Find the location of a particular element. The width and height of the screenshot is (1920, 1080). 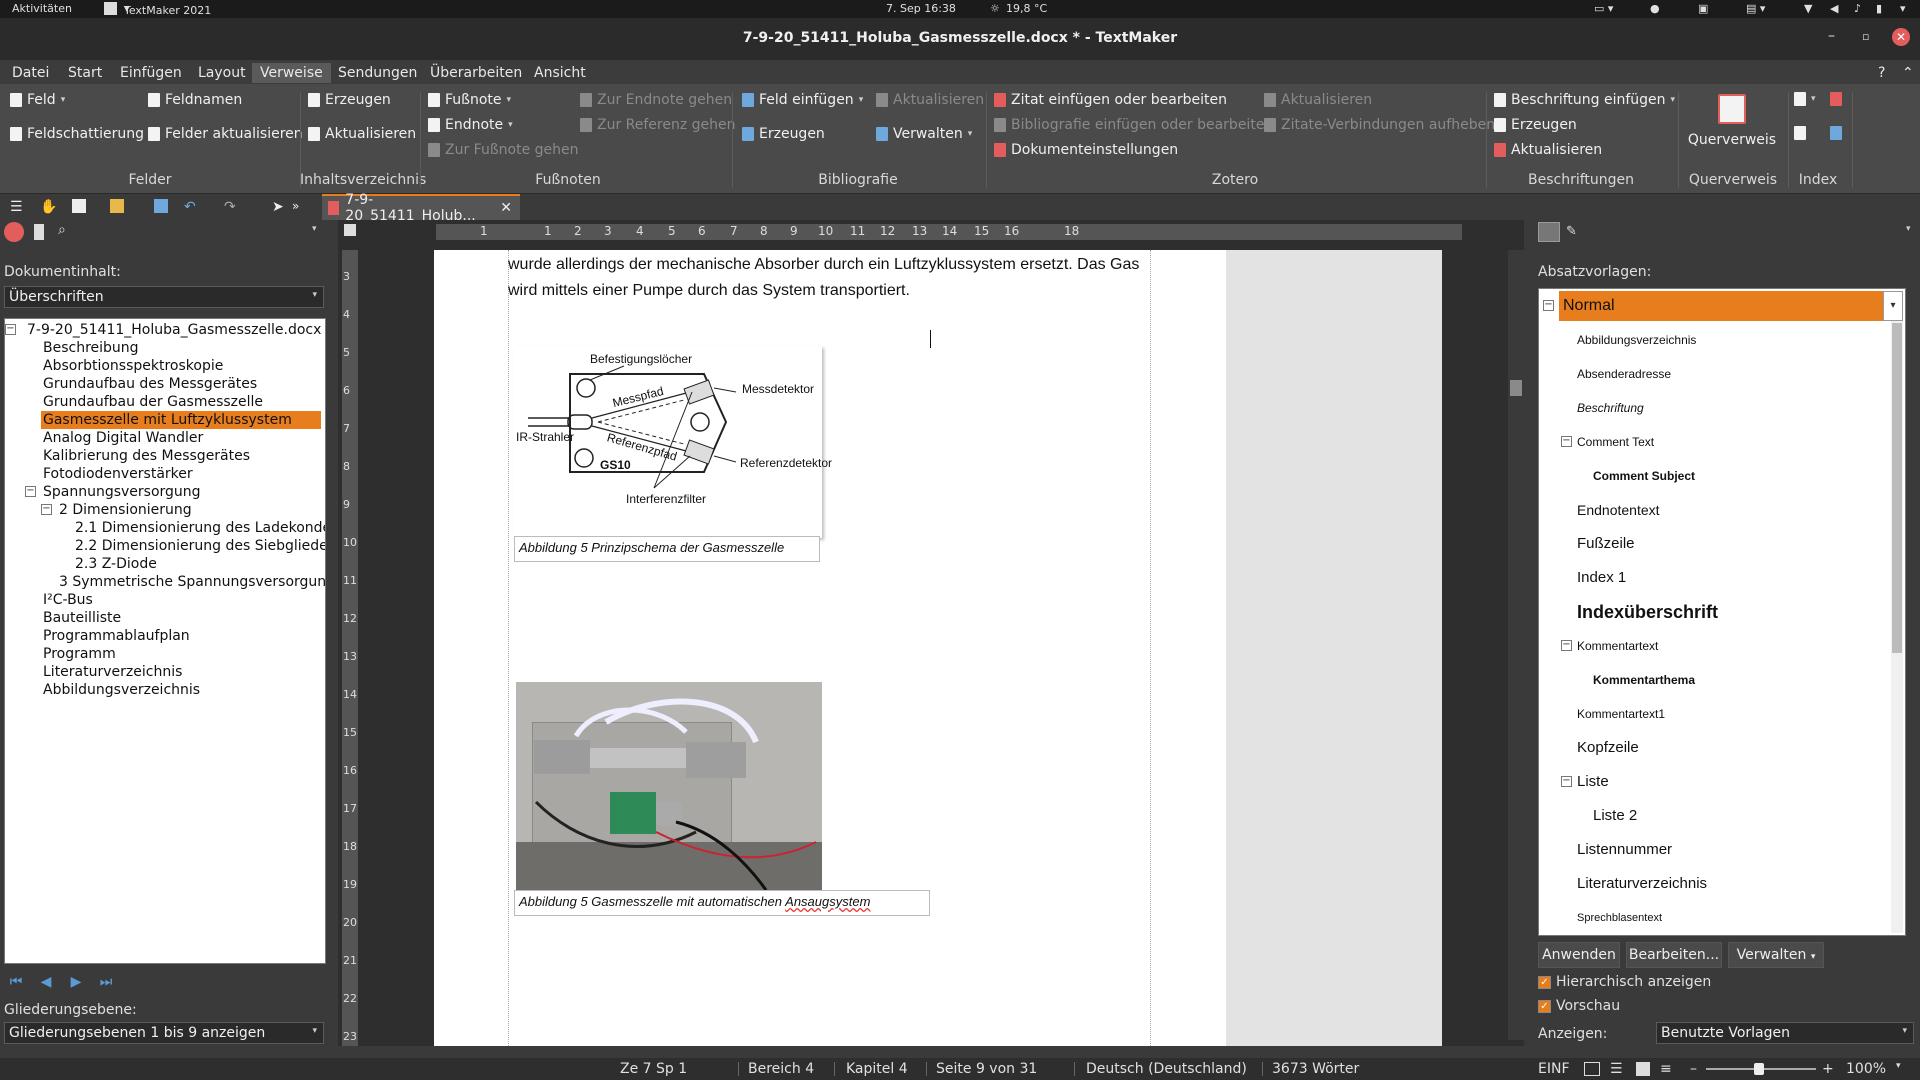

menu-ansicht: Ansicht is located at coordinates (560, 73).